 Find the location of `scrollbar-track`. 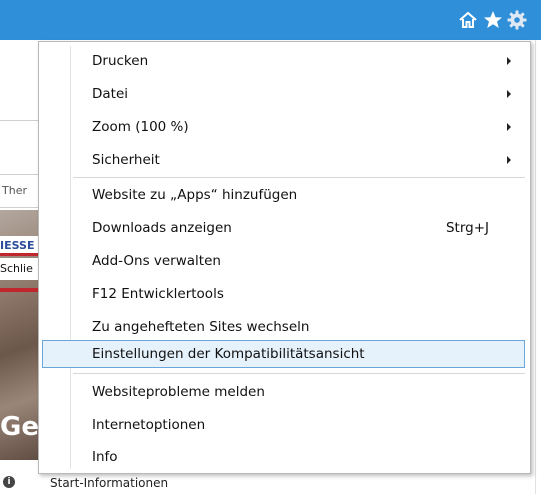

scrollbar-track is located at coordinates (535, 267).